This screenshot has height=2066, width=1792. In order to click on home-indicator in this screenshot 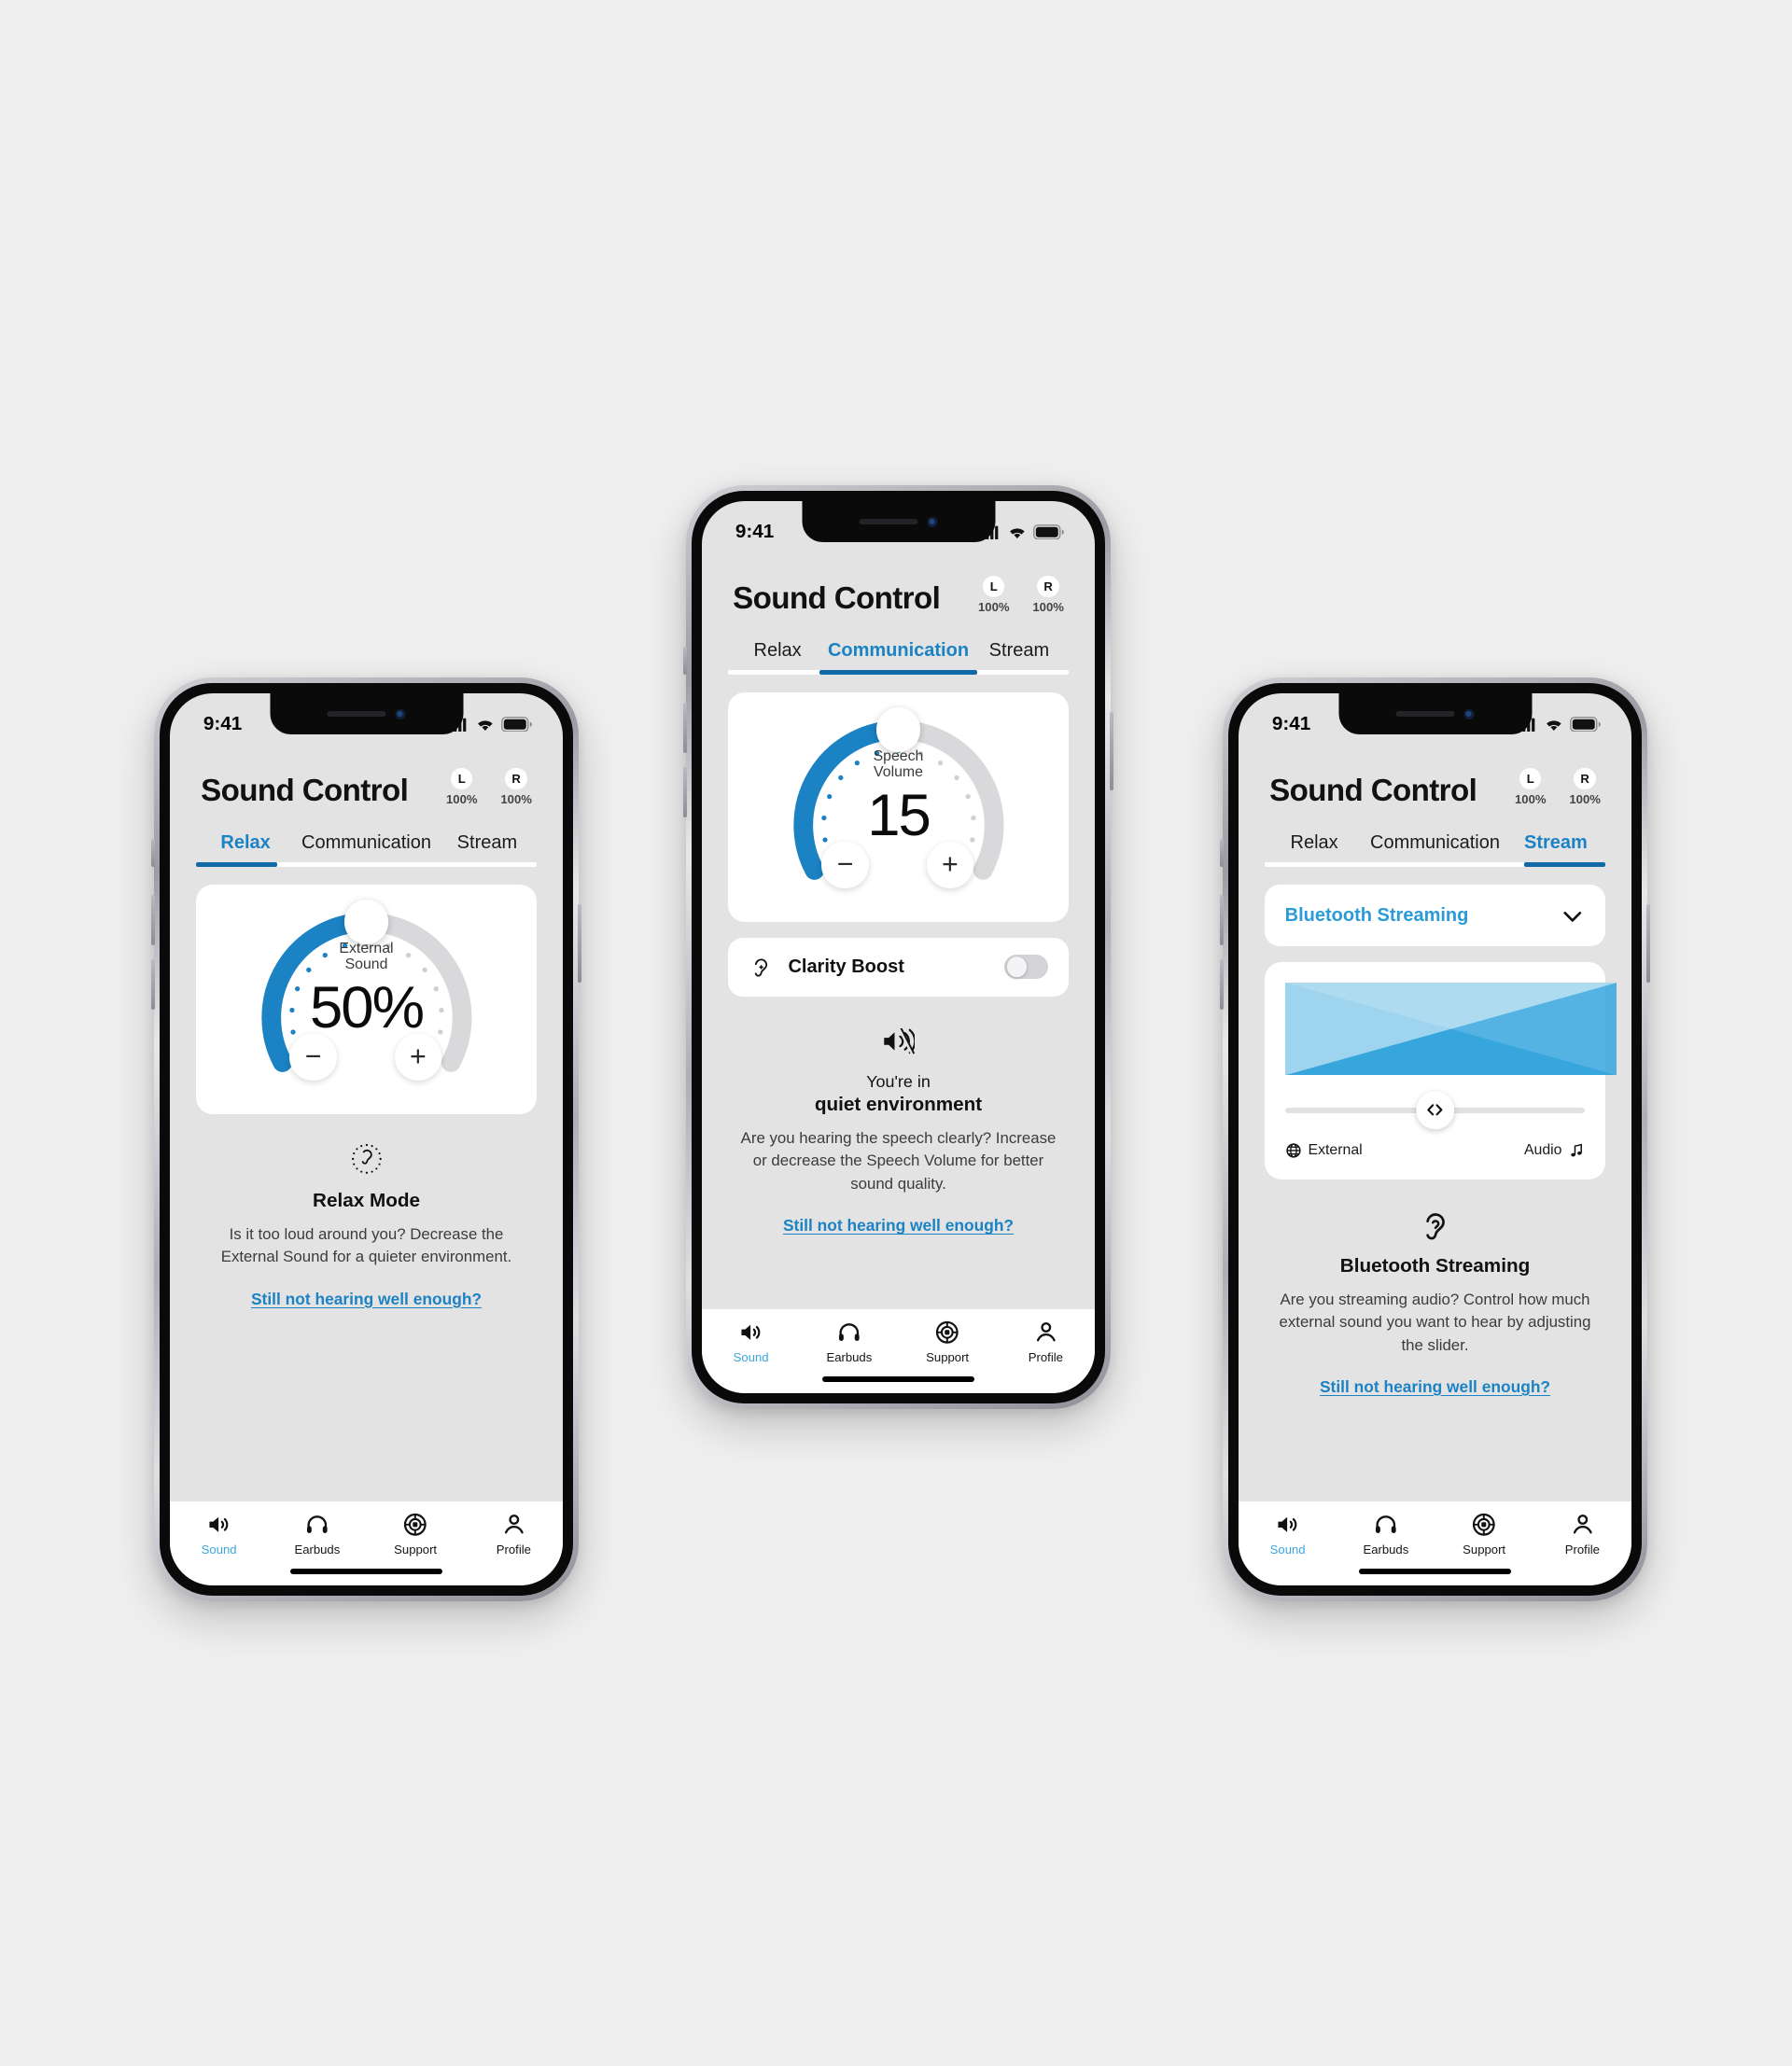, I will do `click(1435, 1571)`.